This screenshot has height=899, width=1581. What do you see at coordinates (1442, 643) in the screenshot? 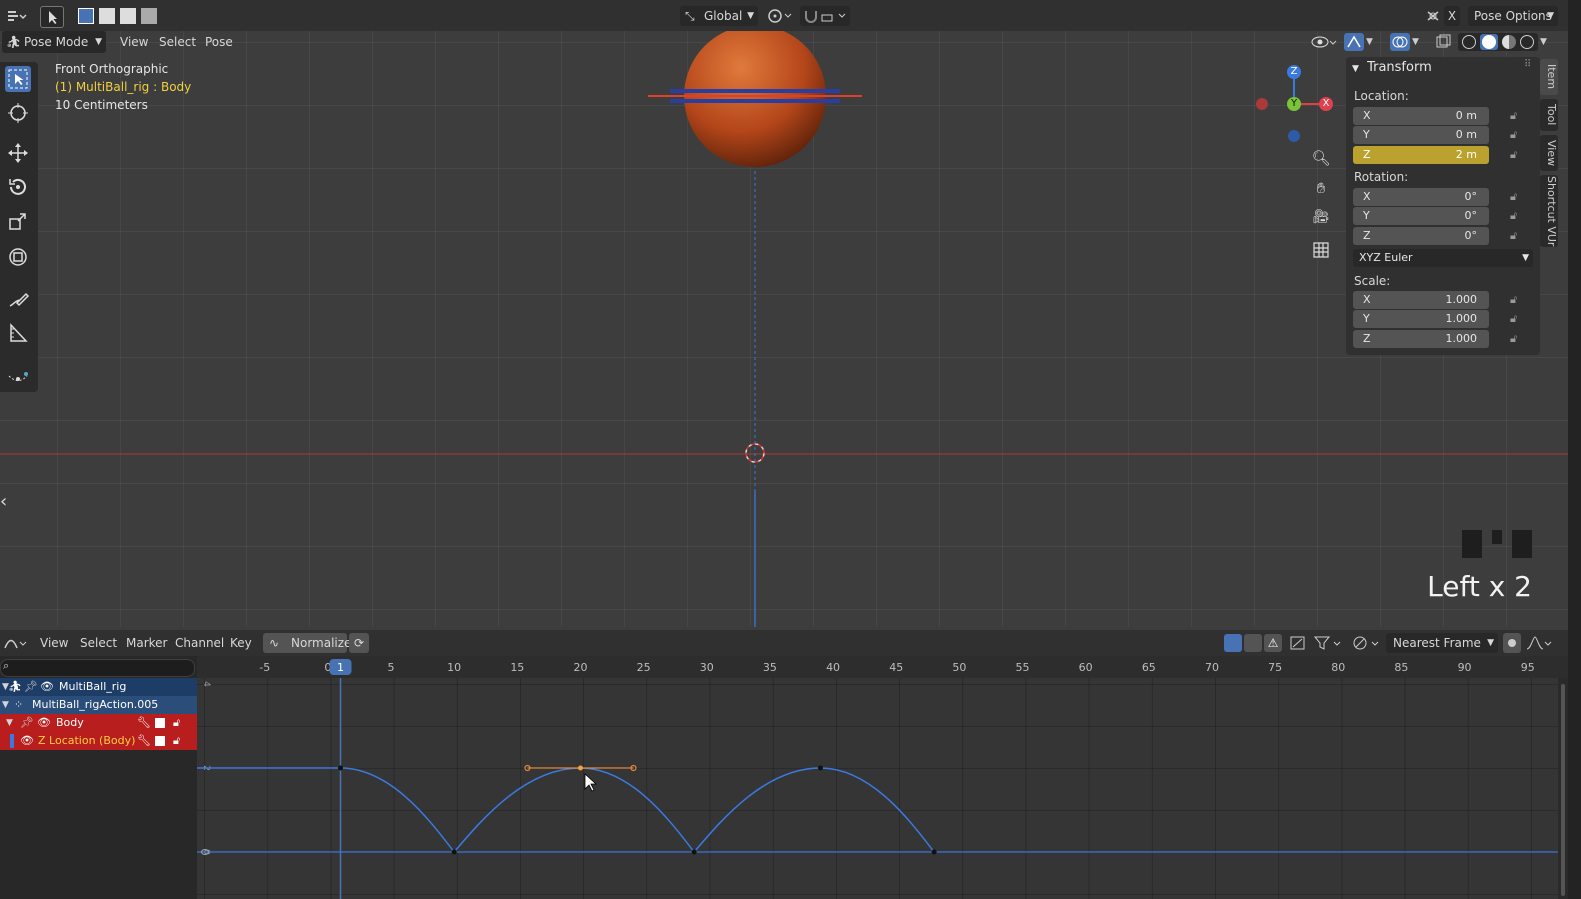
I see `snap-mode-dropdown: Nearest Frame ▼` at bounding box center [1442, 643].